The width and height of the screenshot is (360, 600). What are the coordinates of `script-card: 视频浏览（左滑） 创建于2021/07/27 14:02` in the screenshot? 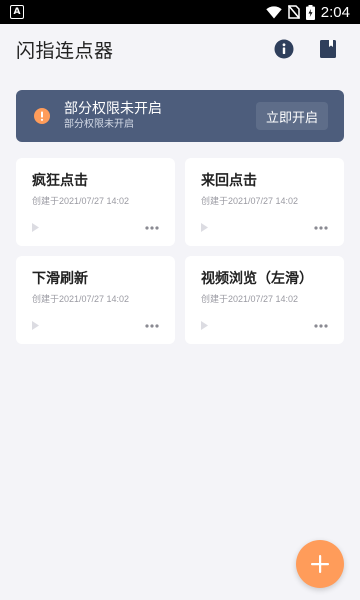 It's located at (264, 300).